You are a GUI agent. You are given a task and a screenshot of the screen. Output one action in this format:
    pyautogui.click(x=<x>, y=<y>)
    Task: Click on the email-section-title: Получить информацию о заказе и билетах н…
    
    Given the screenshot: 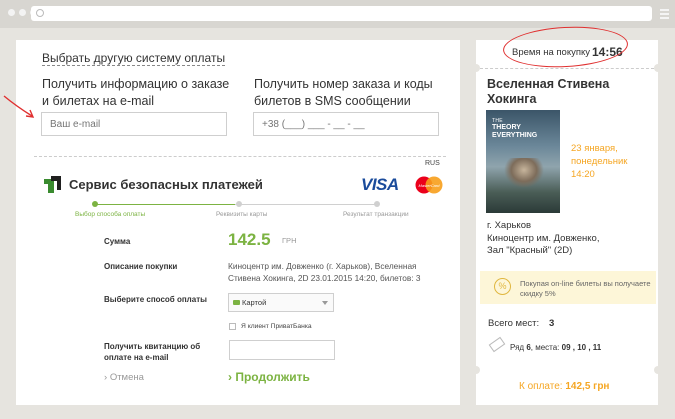 What is the action you would take?
    pyautogui.click(x=136, y=92)
    